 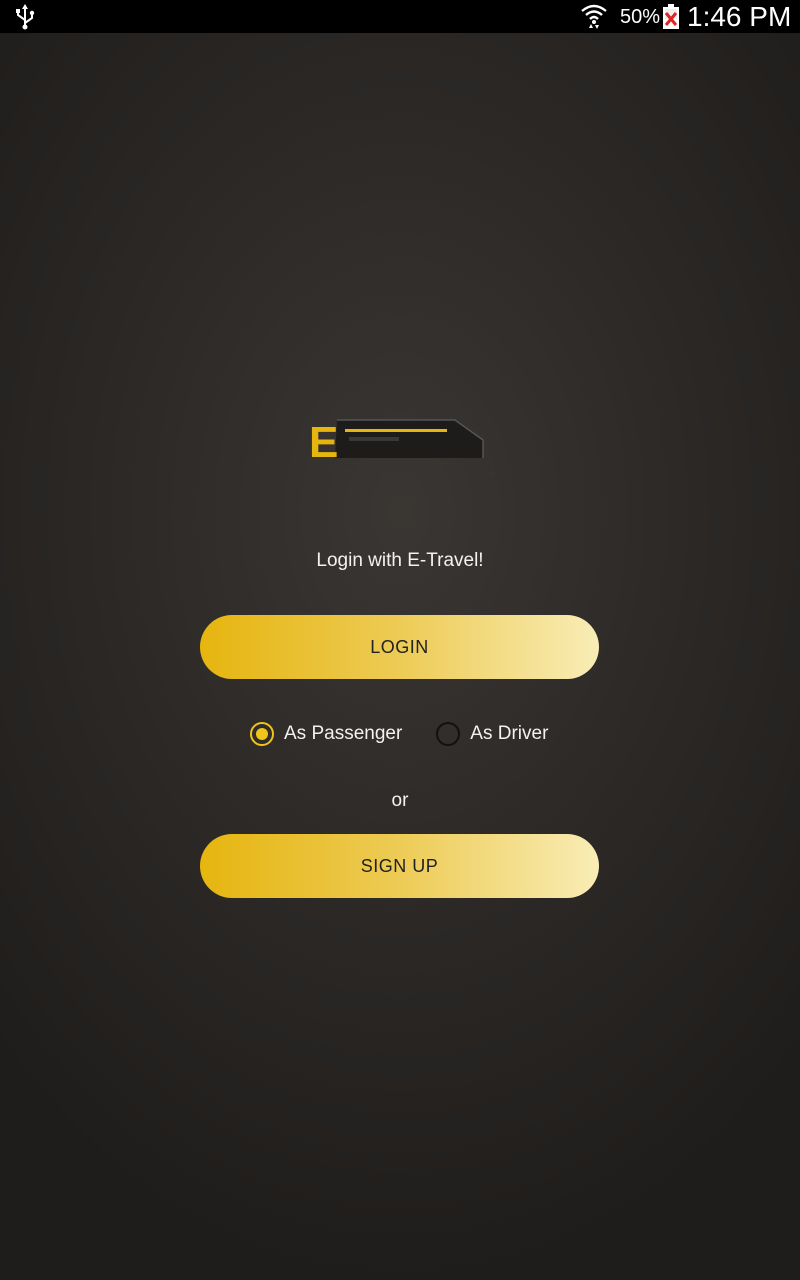 I want to click on or-separator: or, so click(x=400, y=800).